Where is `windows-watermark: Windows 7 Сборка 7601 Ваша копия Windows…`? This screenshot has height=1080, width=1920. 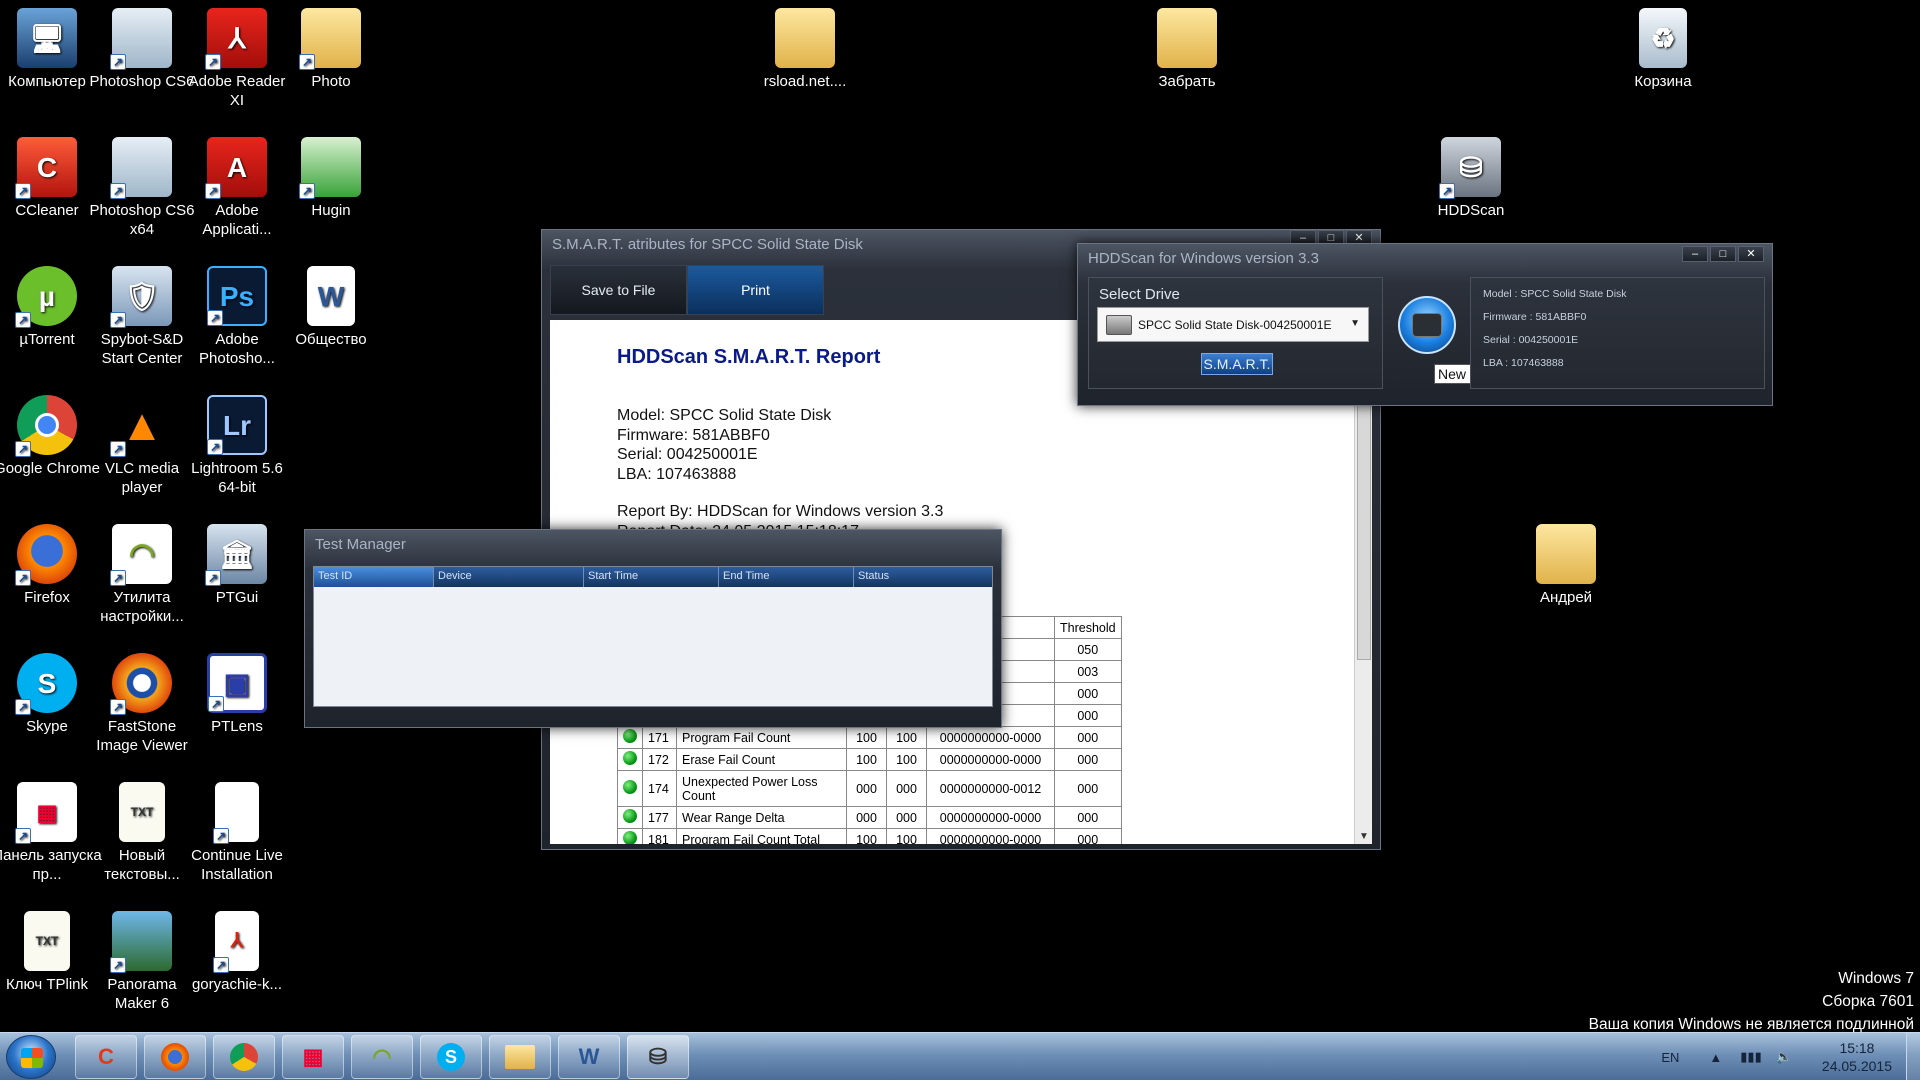 windows-watermark: Windows 7 Сборка 7601 Ваша копия Windows… is located at coordinates (1751, 1001).